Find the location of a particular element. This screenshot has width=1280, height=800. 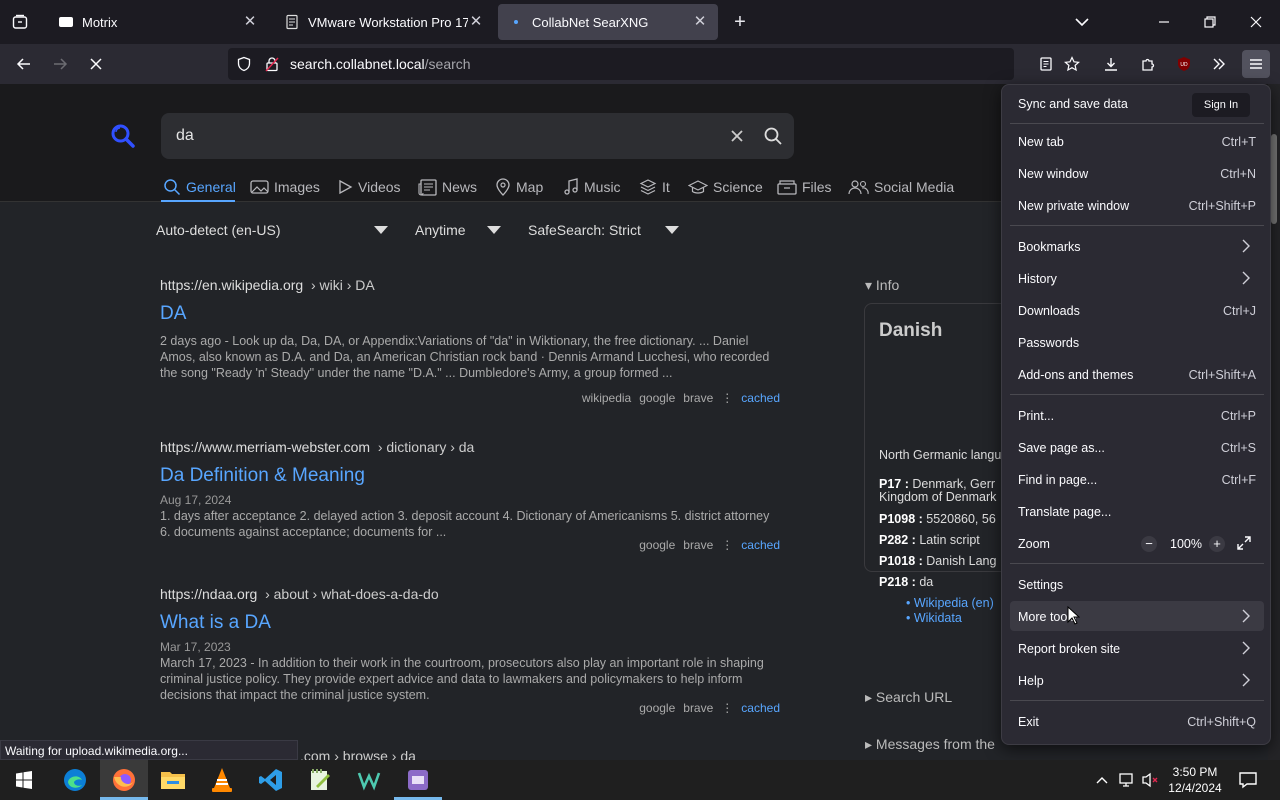

vlc-player-icon is located at coordinates (222, 780).